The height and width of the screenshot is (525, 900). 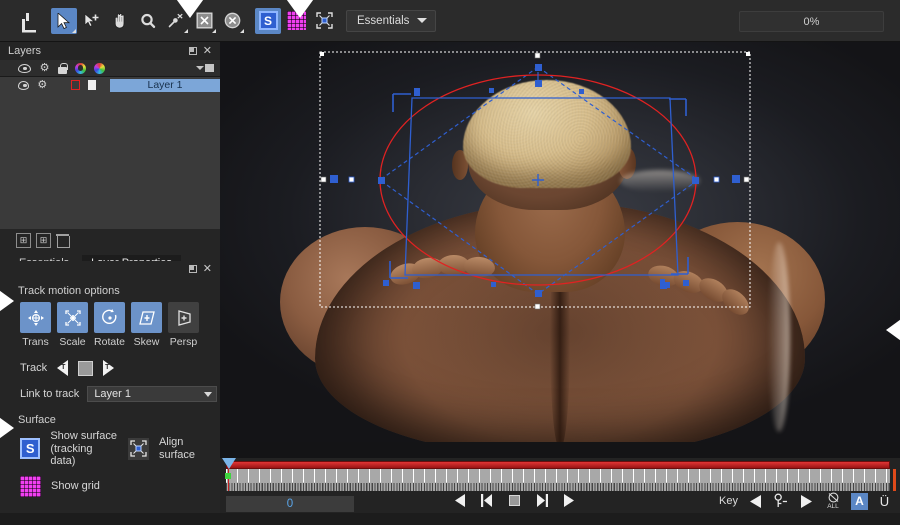 I want to click on track-stop-button, so click(x=86, y=368).